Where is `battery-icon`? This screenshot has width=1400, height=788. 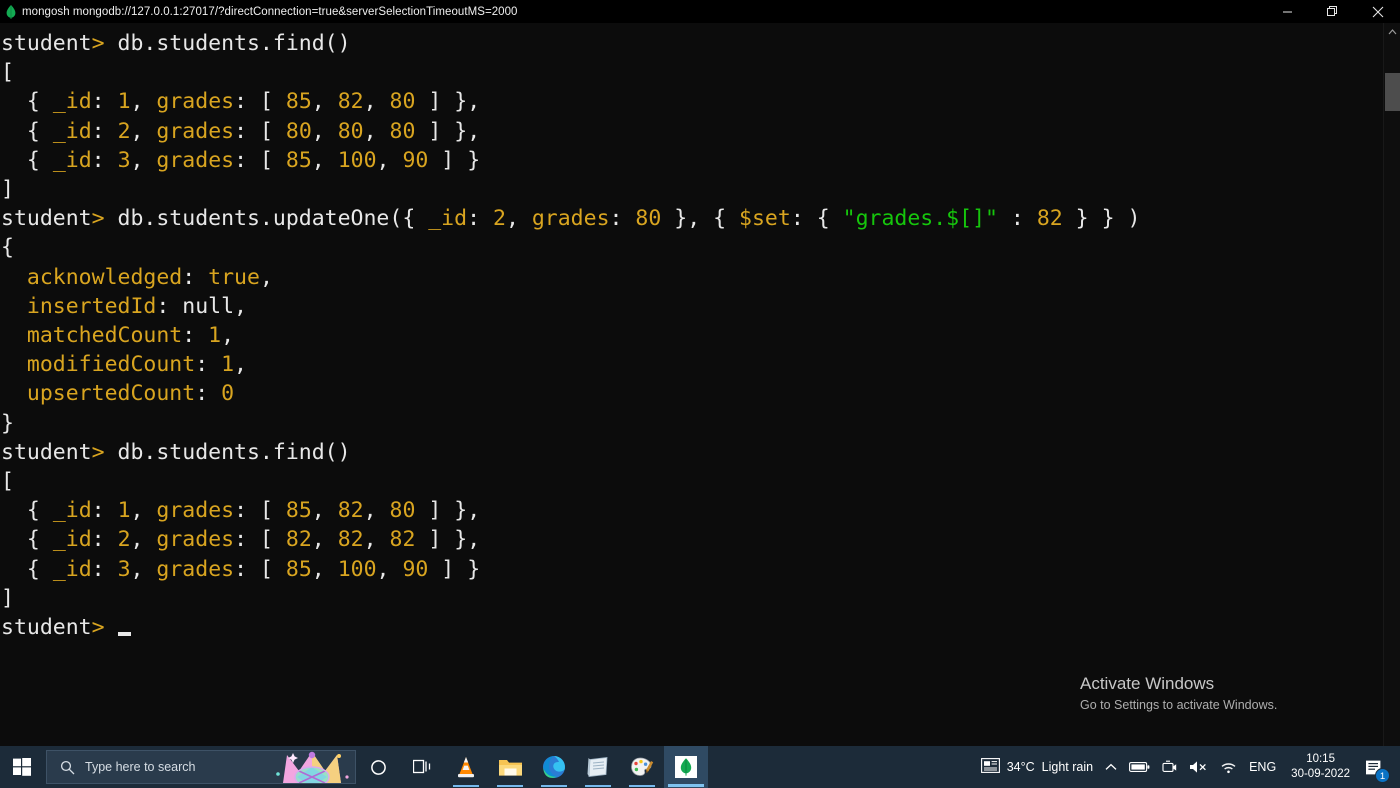 battery-icon is located at coordinates (1139, 767).